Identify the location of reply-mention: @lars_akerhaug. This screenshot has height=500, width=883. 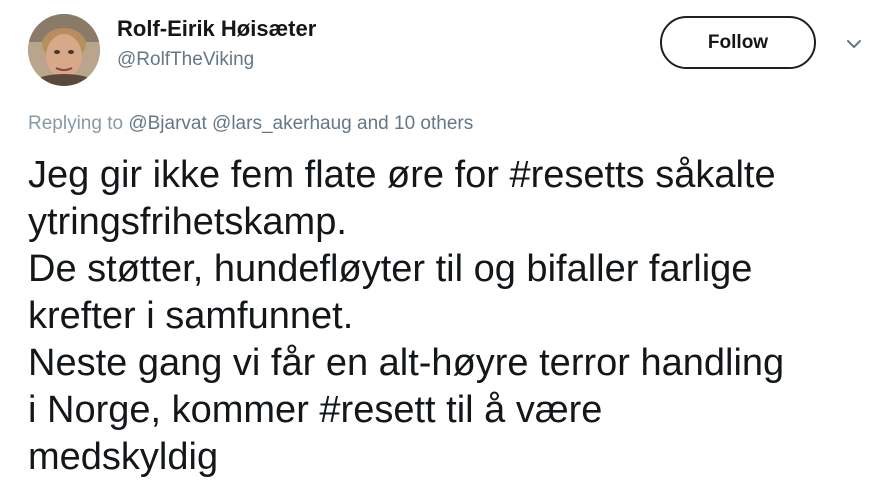
(282, 123).